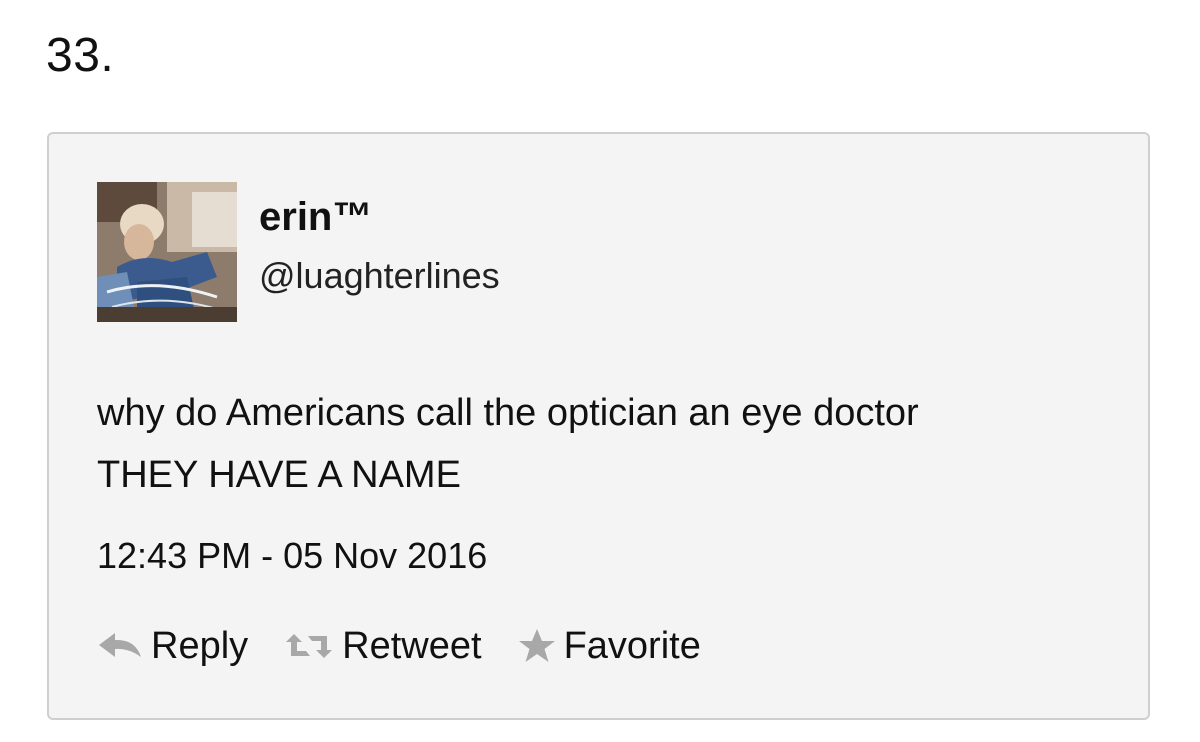 Image resolution: width=1200 pixels, height=742 pixels. What do you see at coordinates (412, 645) in the screenshot?
I see `retweet-label: Retweet` at bounding box center [412, 645].